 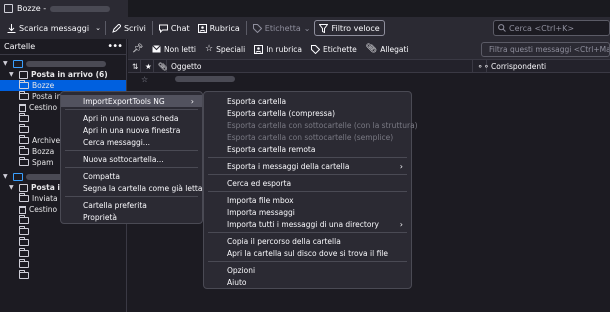 What do you see at coordinates (320, 66) in the screenshot?
I see `column-subject: Oggetto` at bounding box center [320, 66].